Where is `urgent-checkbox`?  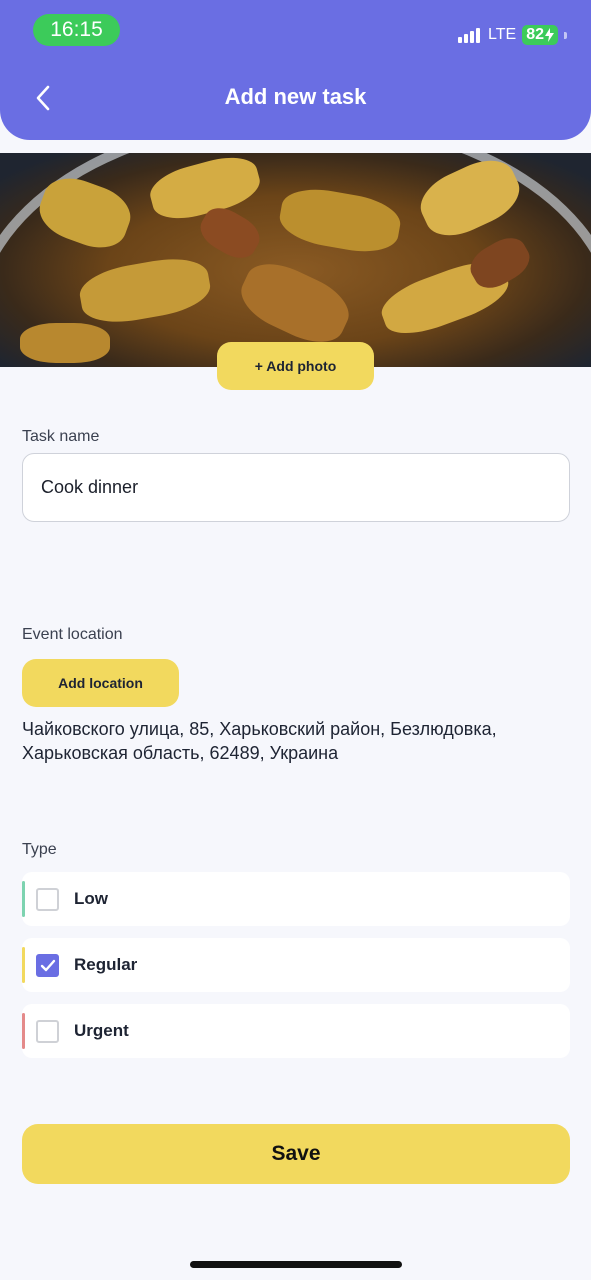 urgent-checkbox is located at coordinates (47, 1031).